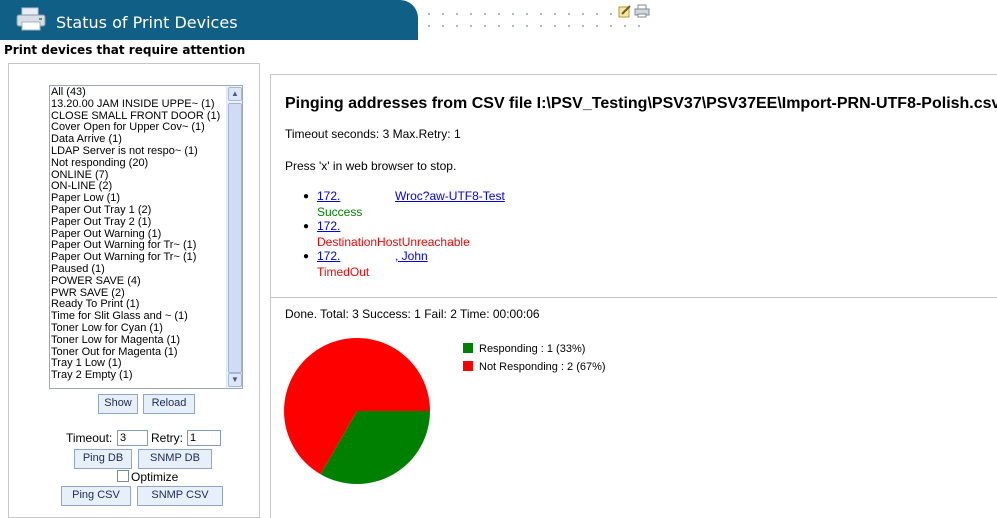  What do you see at coordinates (139, 340) in the screenshot?
I see `list-item: Toner Low for Magenta (1)` at bounding box center [139, 340].